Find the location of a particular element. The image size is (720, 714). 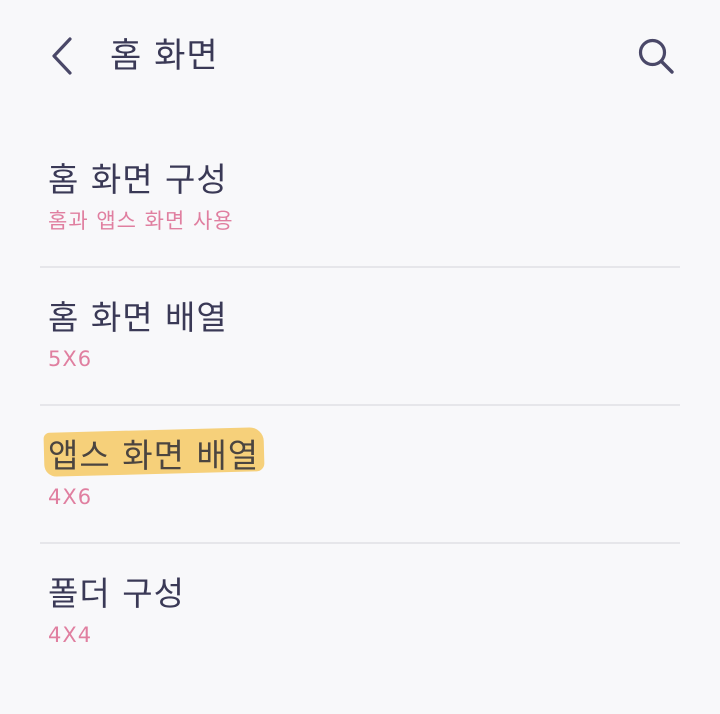

setting-title: 폴더 구성 is located at coordinates (116, 593).